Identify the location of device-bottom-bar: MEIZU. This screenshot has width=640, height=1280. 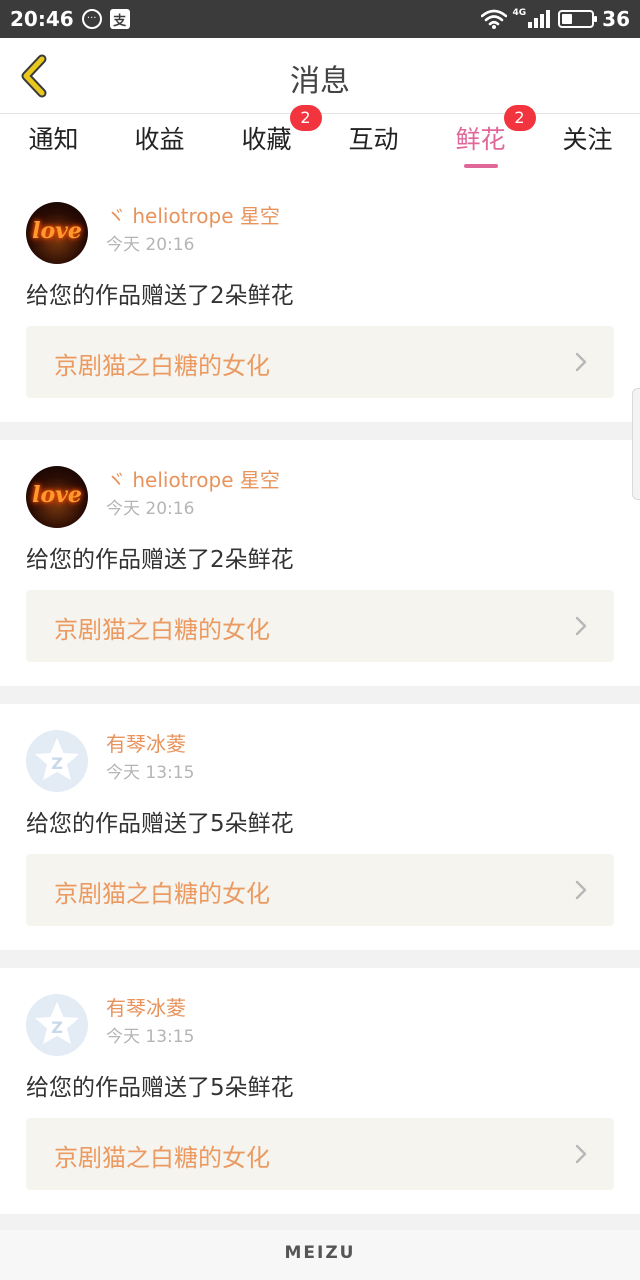
(320, 1255).